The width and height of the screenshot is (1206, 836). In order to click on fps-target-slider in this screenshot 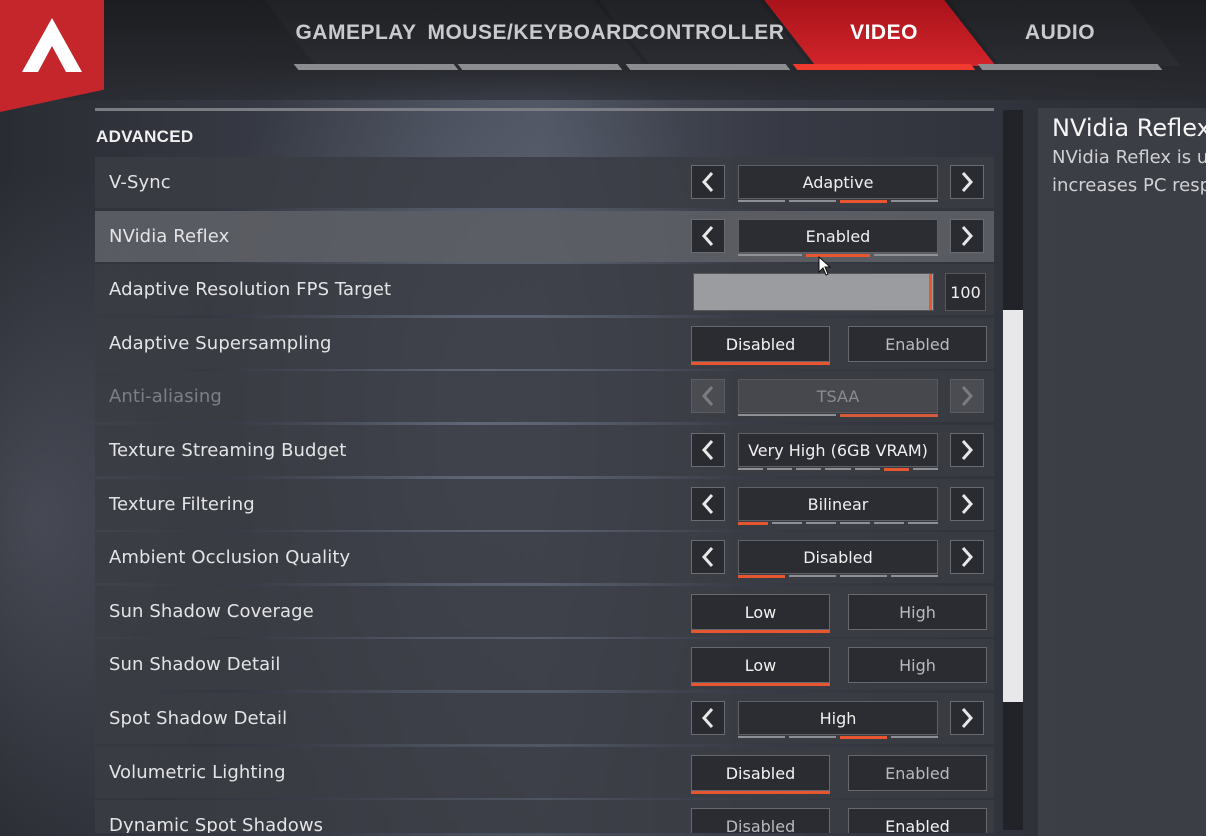, I will do `click(813, 292)`.